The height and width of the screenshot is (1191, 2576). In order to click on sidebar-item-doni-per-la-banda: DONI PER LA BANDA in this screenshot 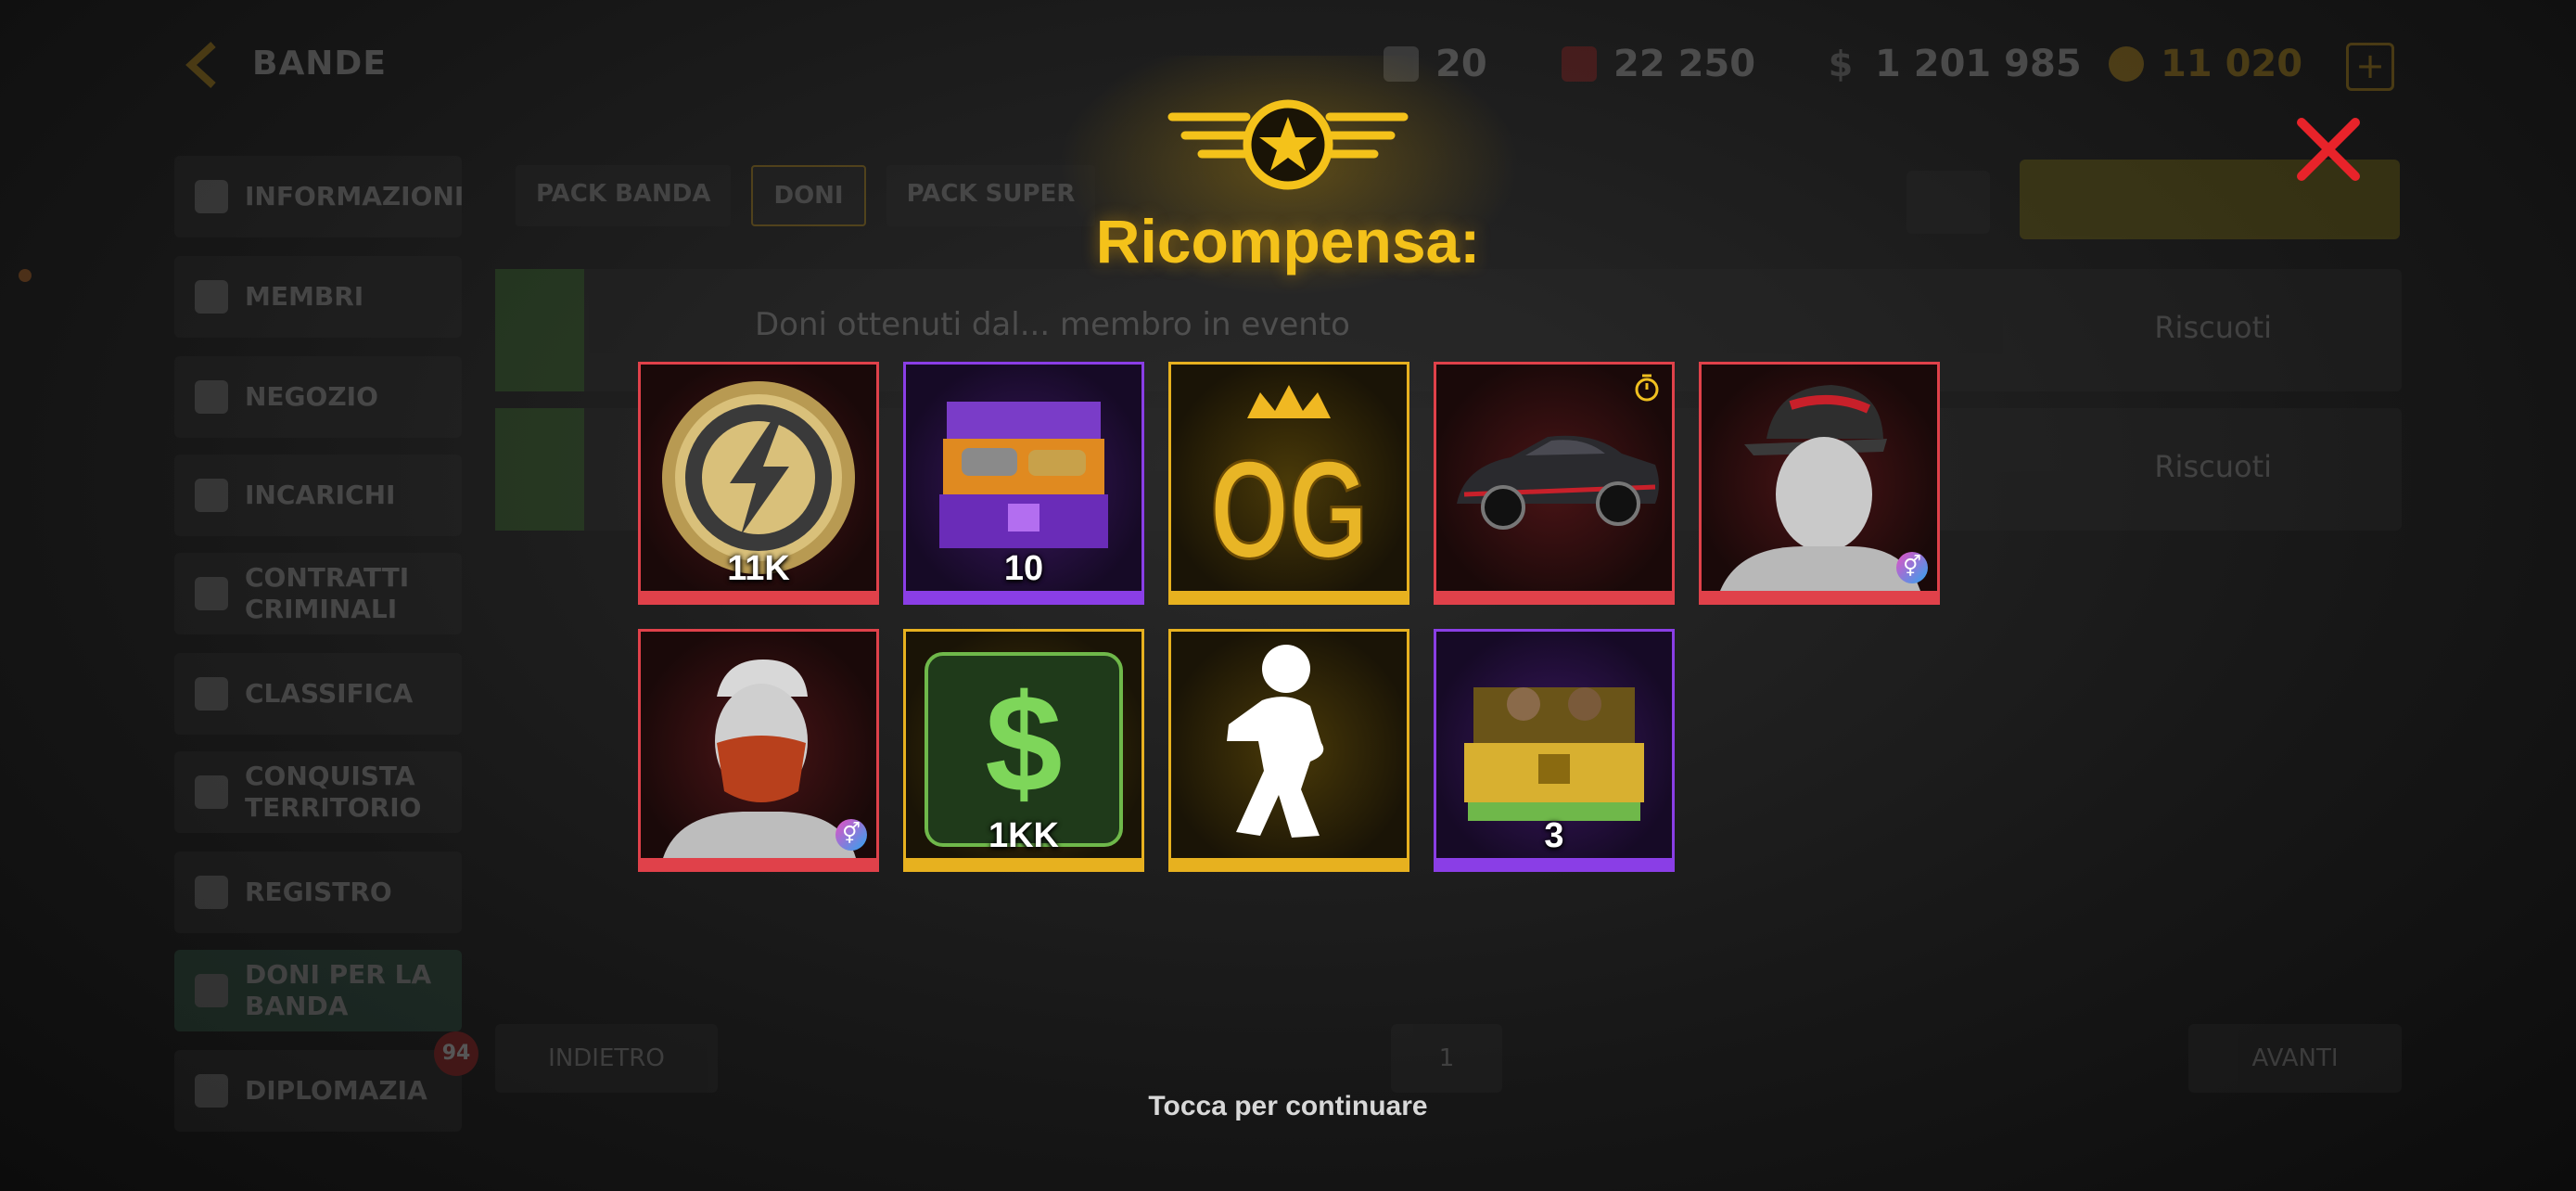, I will do `click(318, 990)`.